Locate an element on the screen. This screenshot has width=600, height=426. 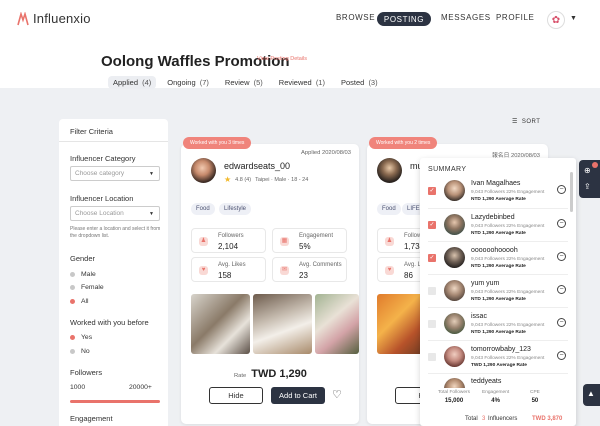
slider-fill is located at coordinates (115, 401).